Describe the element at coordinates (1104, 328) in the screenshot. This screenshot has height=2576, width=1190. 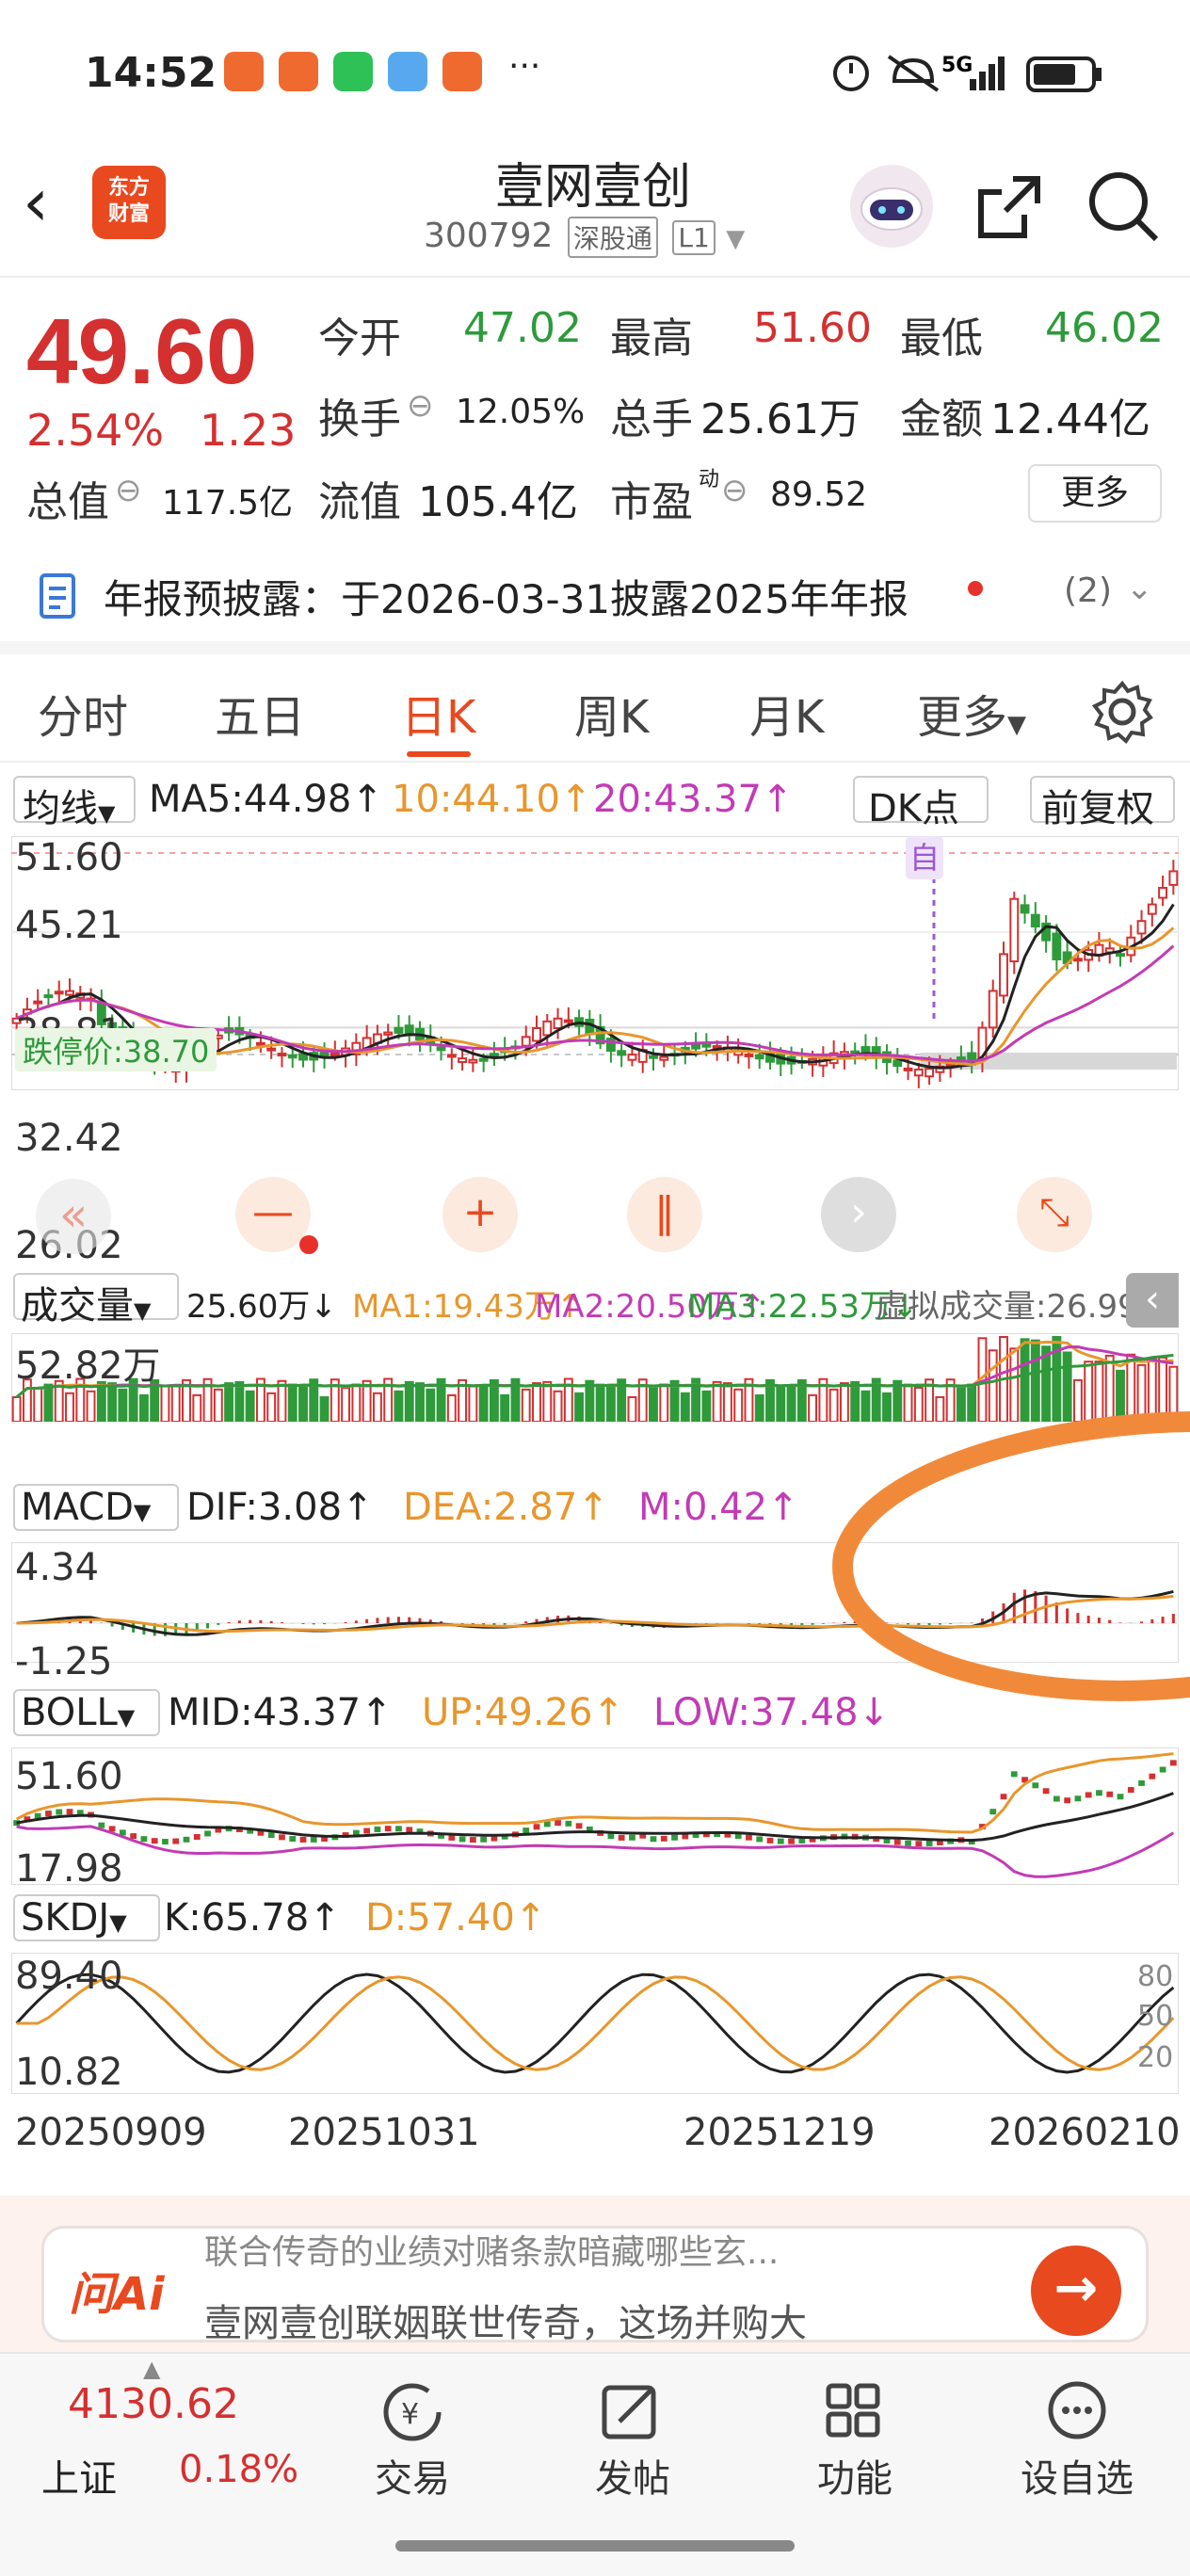
I see `low-value: 46.02` at that location.